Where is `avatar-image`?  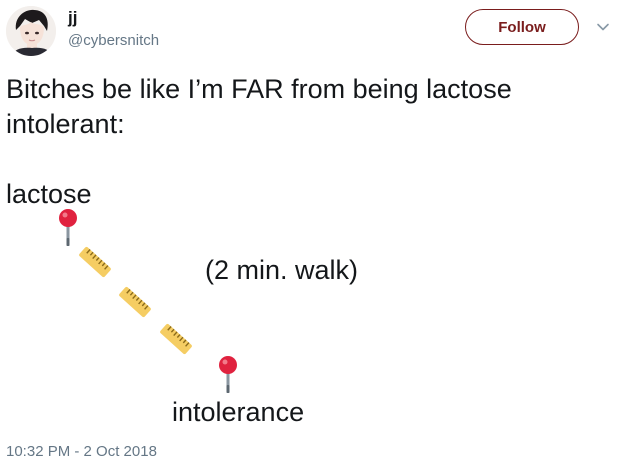 avatar-image is located at coordinates (31, 31).